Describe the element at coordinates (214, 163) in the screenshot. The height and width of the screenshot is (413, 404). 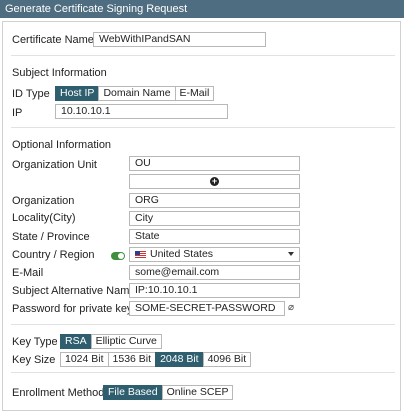
I see `org-unit-input: OU` at that location.